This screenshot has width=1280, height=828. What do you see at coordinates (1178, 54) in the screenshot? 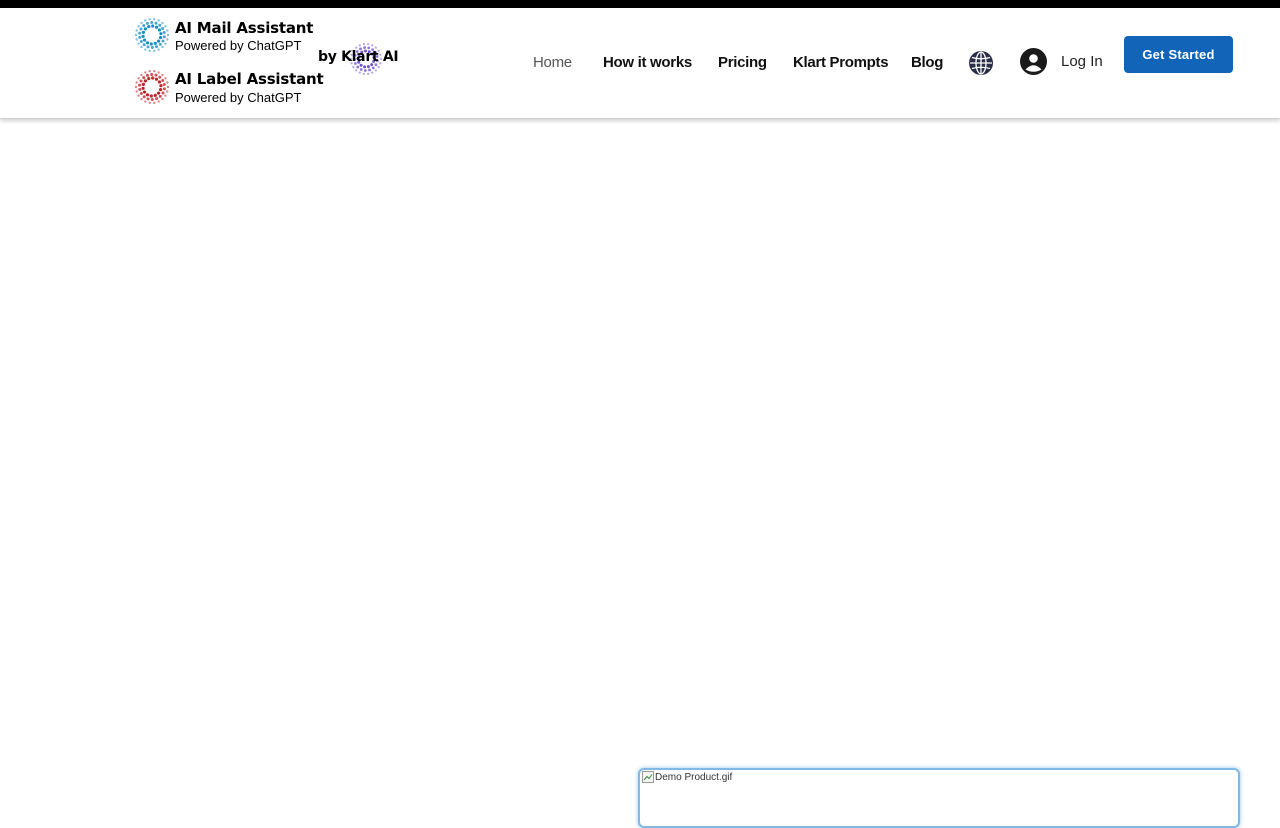
I see `get-started-button: Get Started` at bounding box center [1178, 54].